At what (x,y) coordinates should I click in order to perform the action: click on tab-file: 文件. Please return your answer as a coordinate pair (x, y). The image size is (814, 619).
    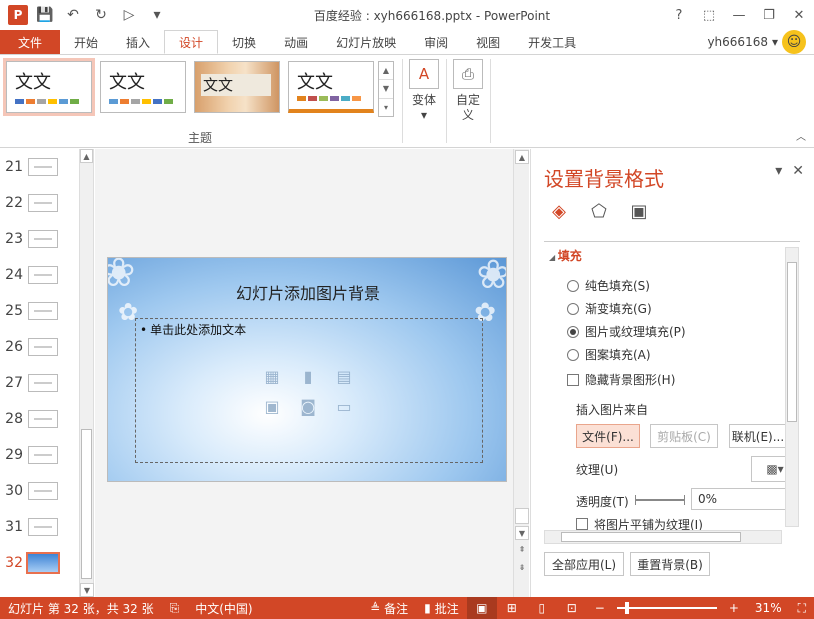
    Looking at the image, I should click on (30, 42).